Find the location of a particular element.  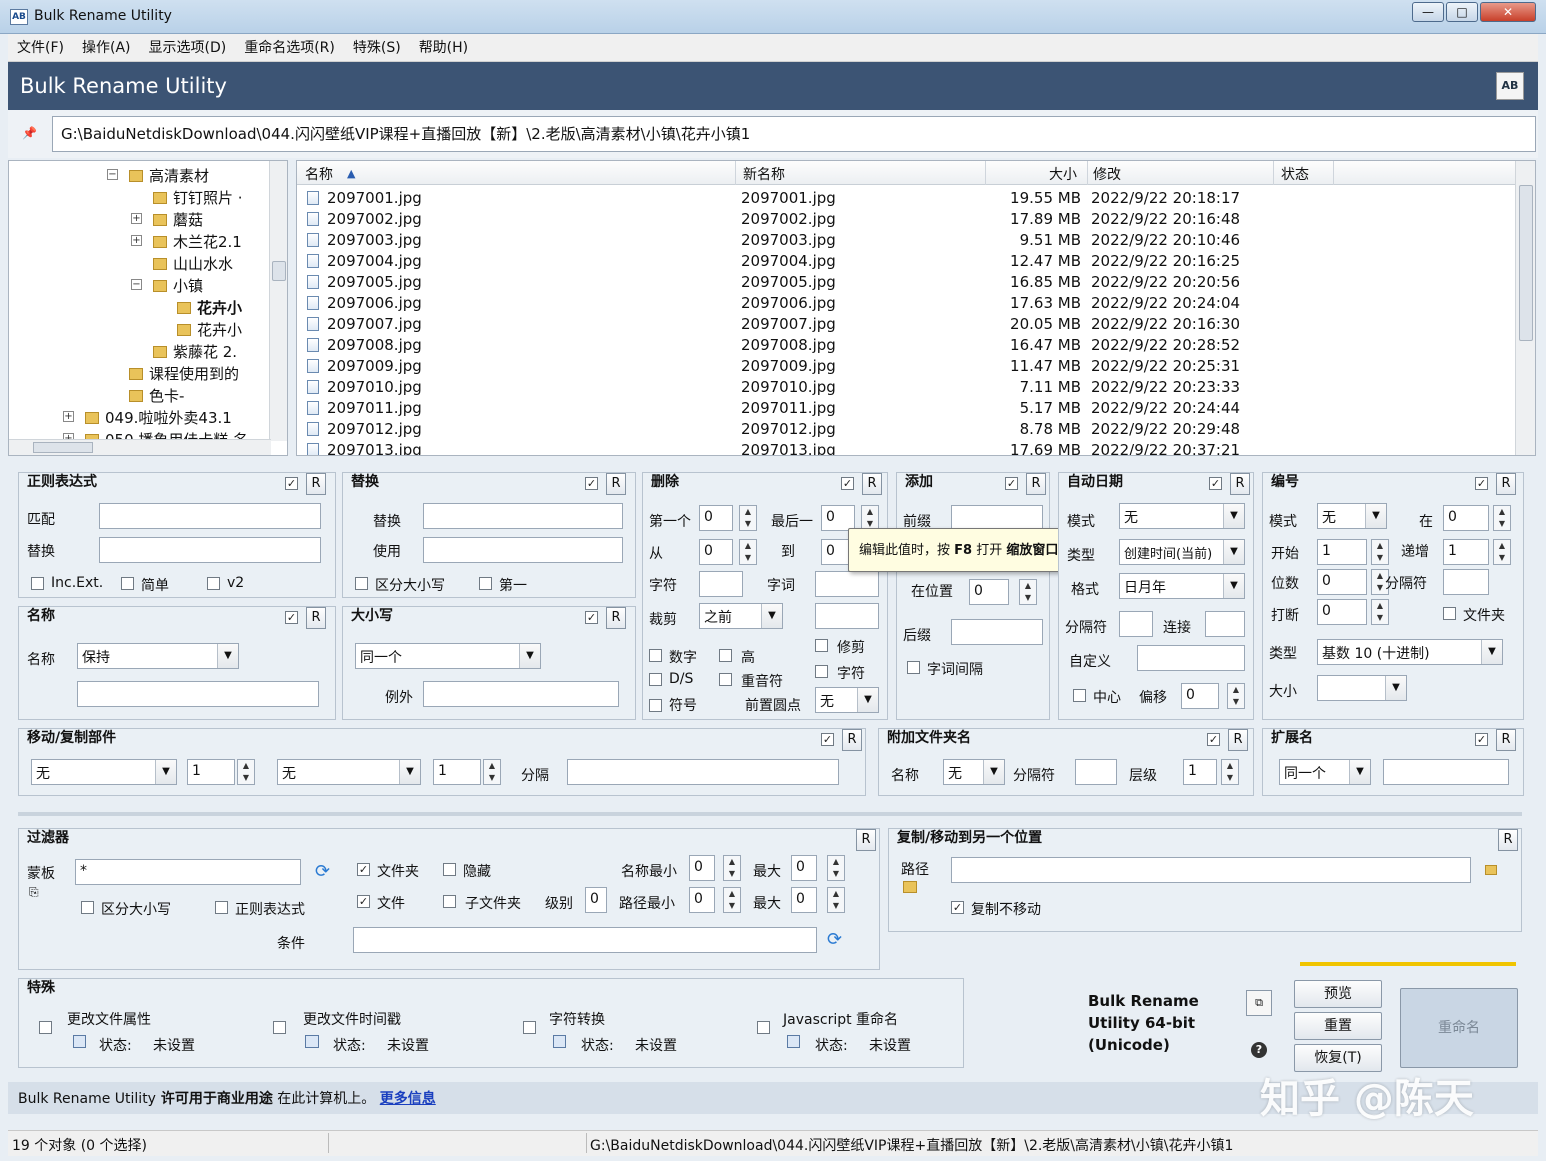

reset-button: 重置 is located at coordinates (1338, 1026).